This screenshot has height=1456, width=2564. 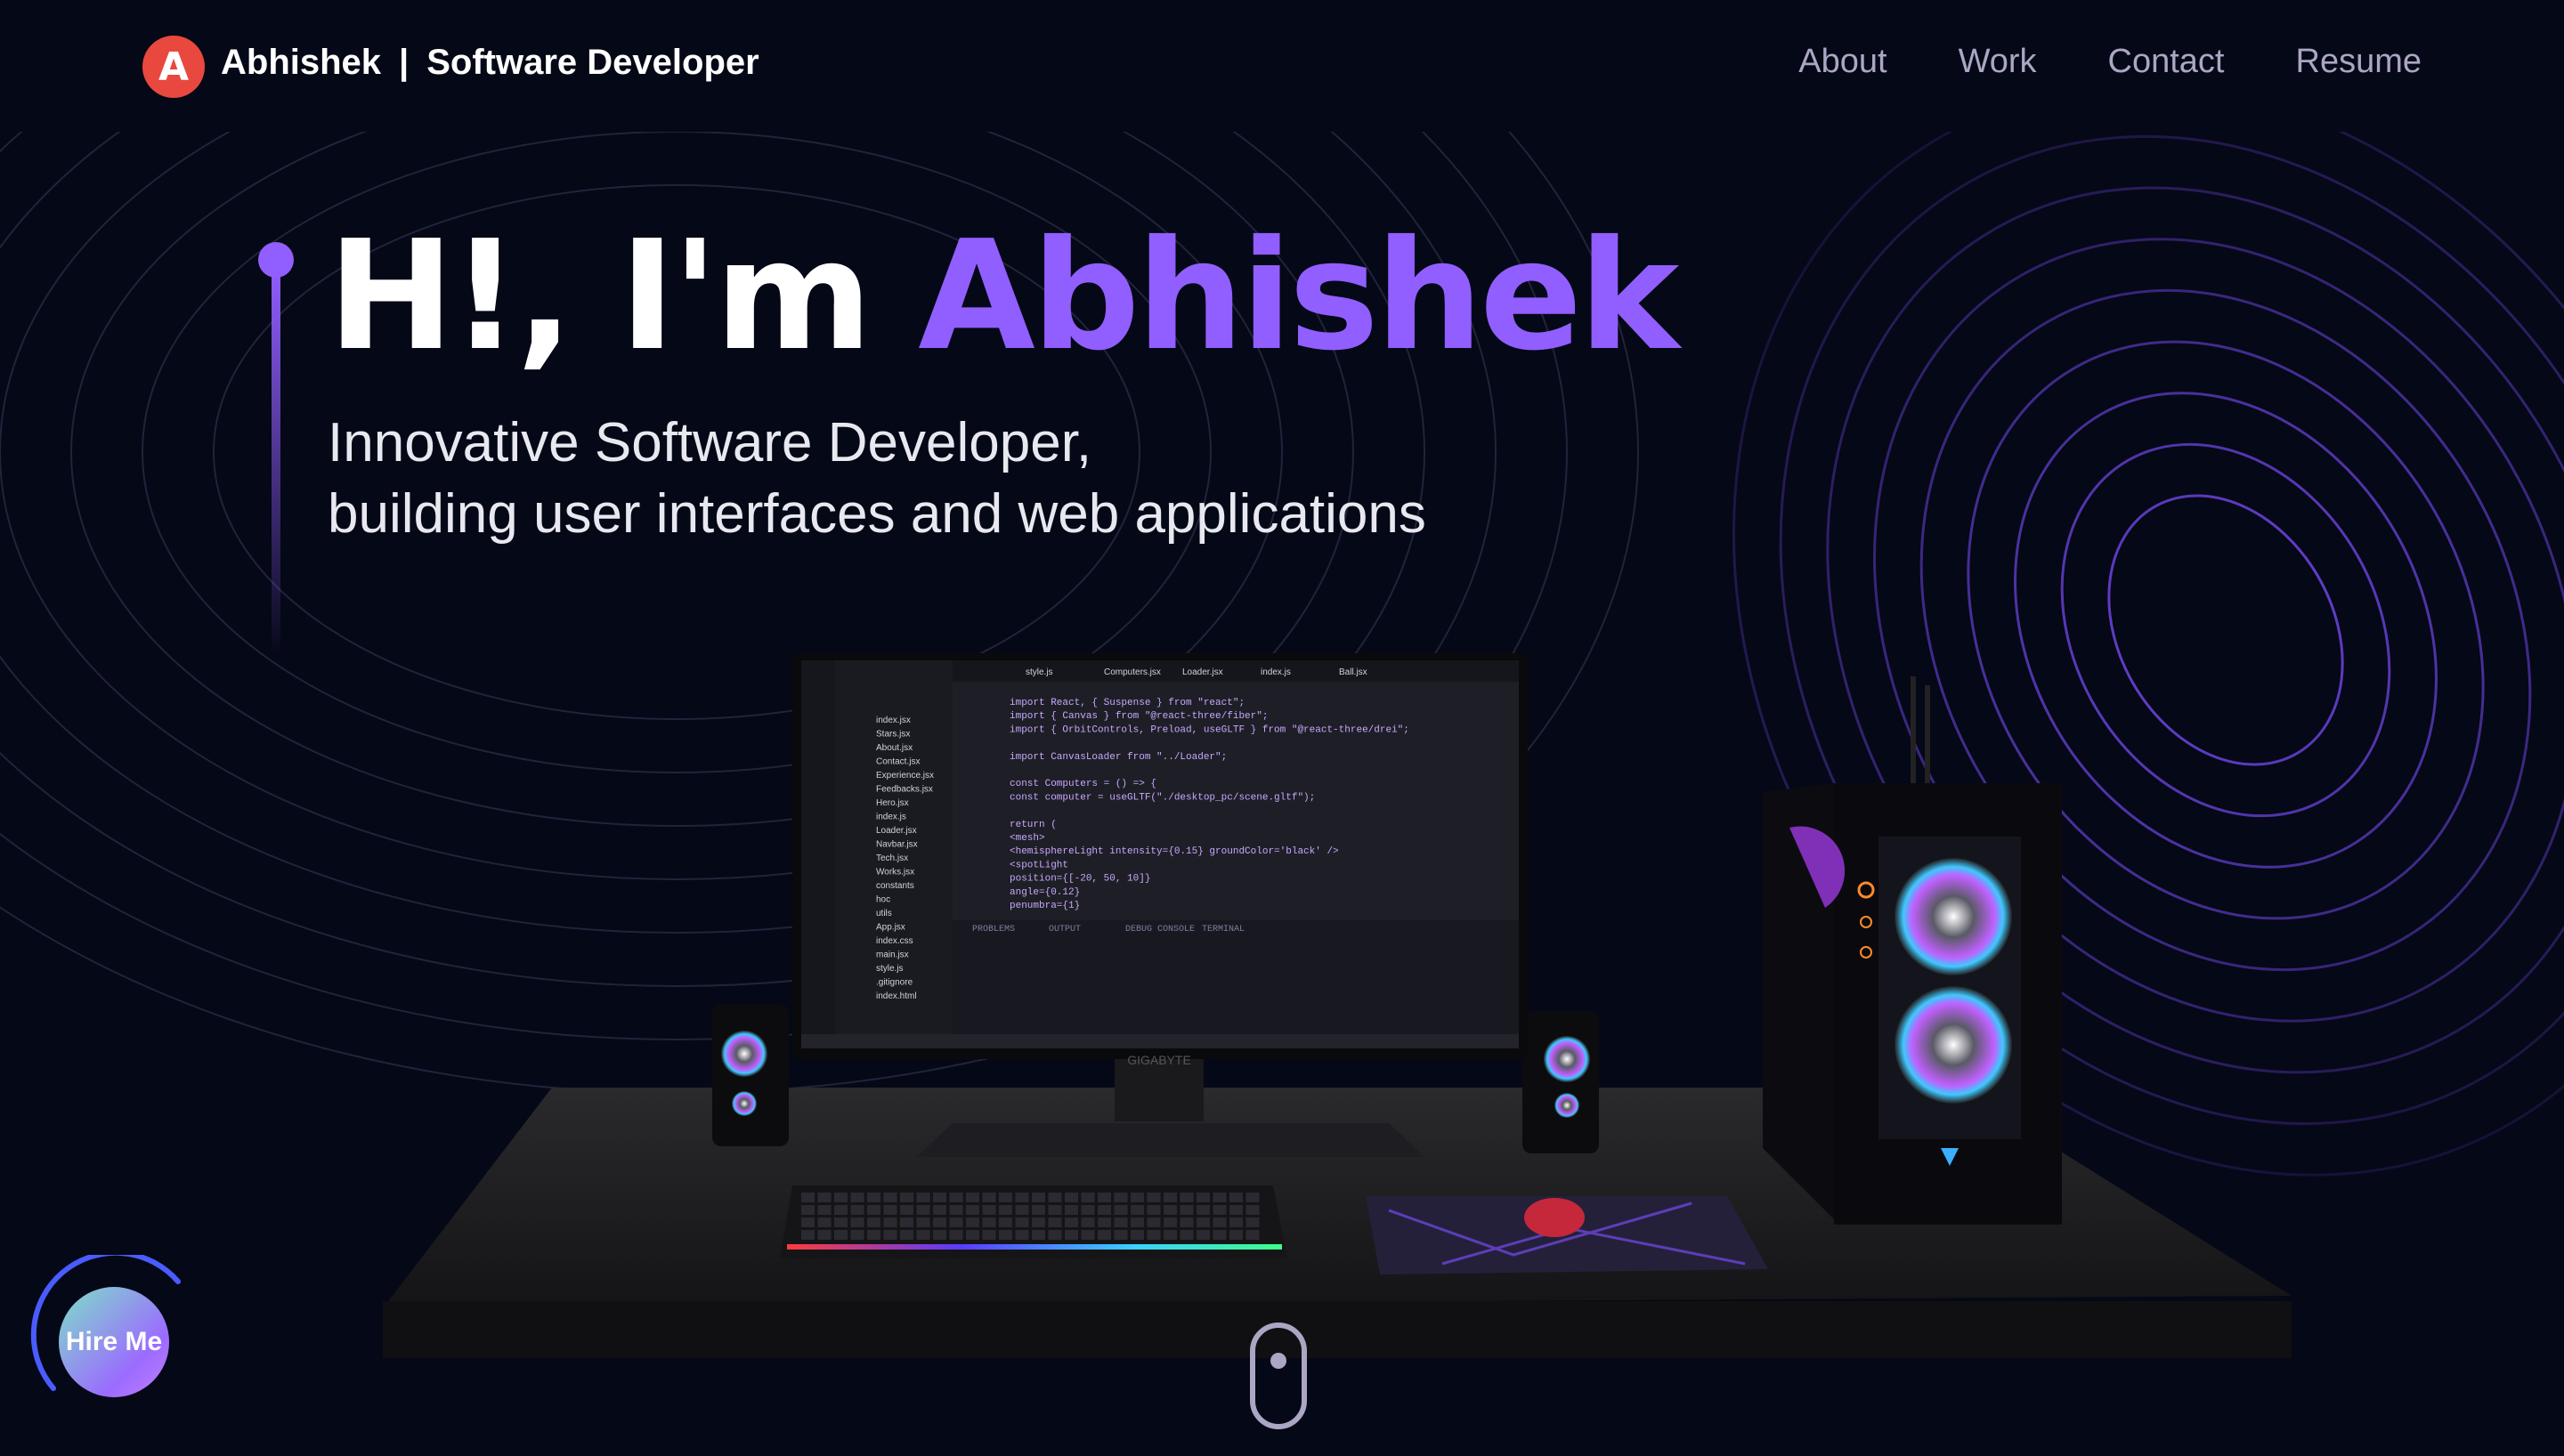 What do you see at coordinates (894, 983) in the screenshot?
I see `file-tree-item: .gitignore` at bounding box center [894, 983].